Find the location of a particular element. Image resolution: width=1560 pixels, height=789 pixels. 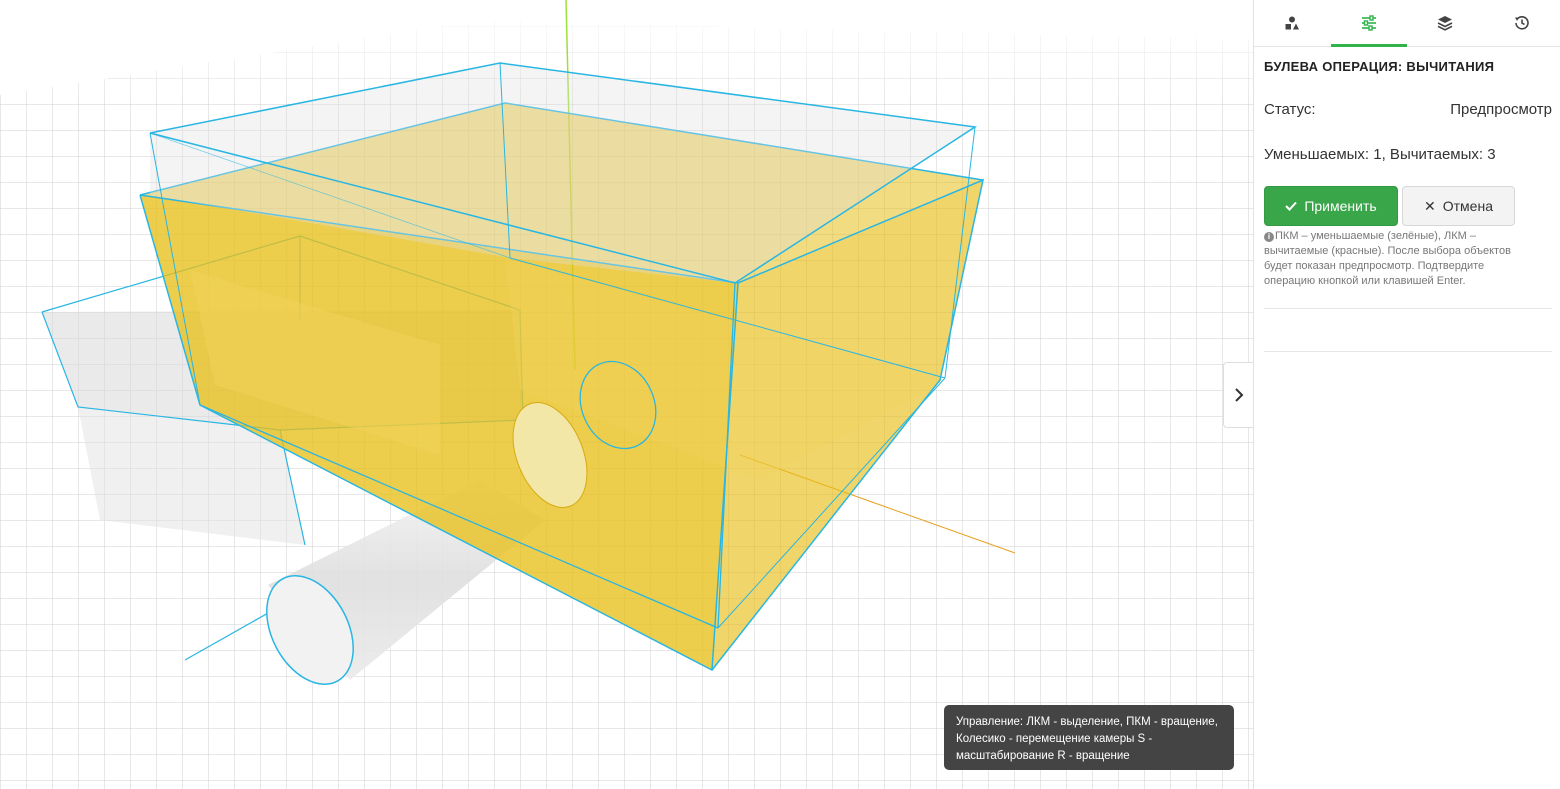

apply-button-label: Применить is located at coordinates (1340, 206).